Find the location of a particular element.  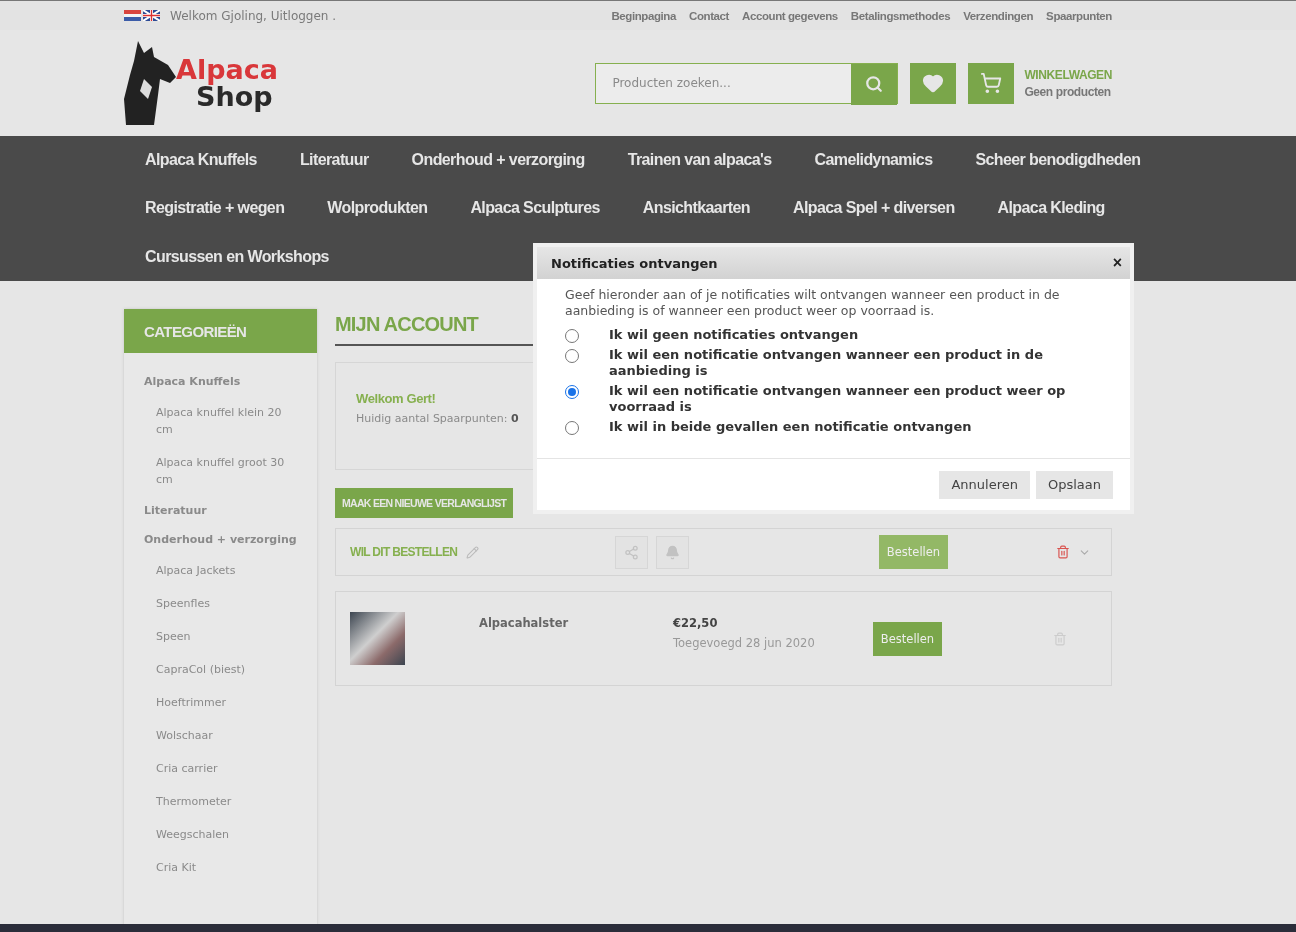

subcategory-link: Speen is located at coordinates (220, 636).